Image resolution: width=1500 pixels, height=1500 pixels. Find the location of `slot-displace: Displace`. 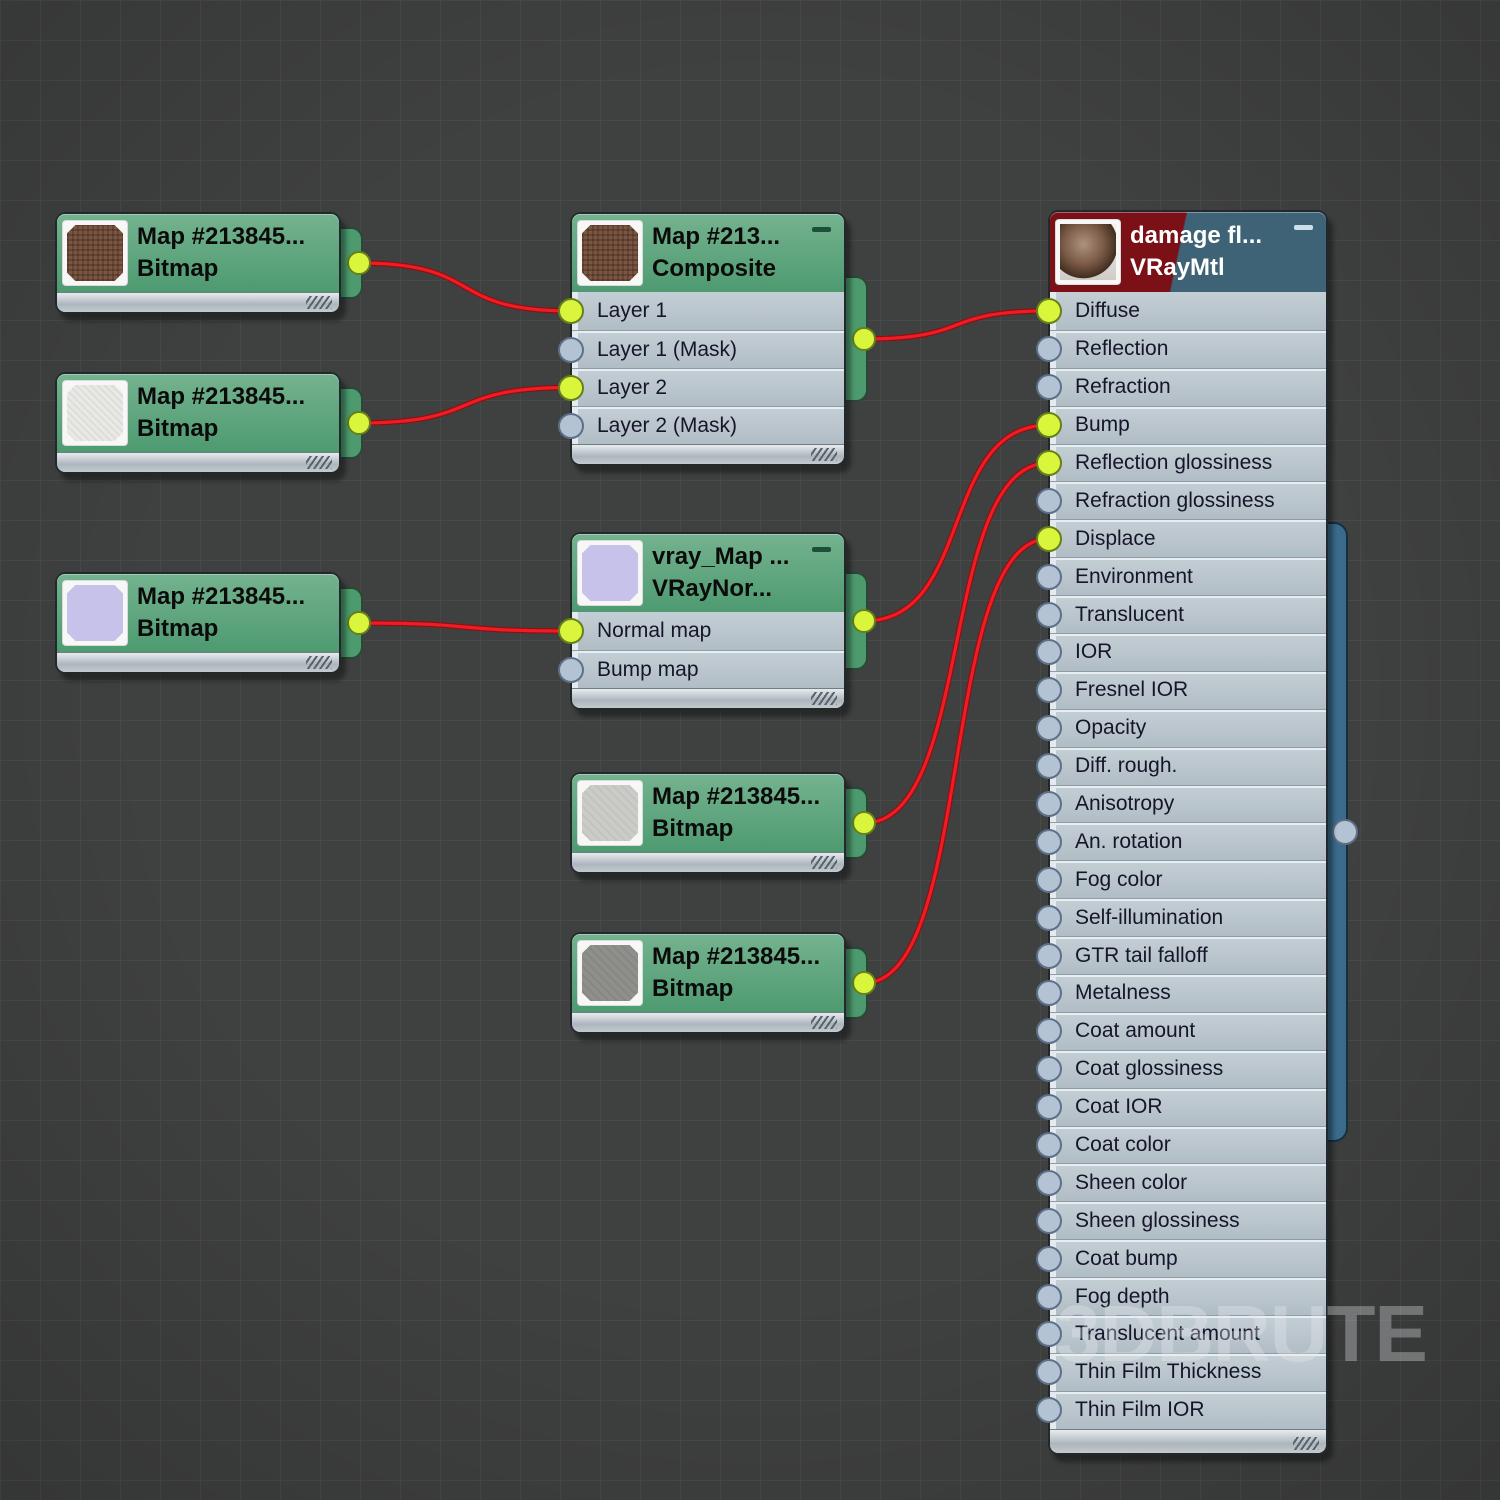

slot-displace: Displace is located at coordinates (1181, 538).